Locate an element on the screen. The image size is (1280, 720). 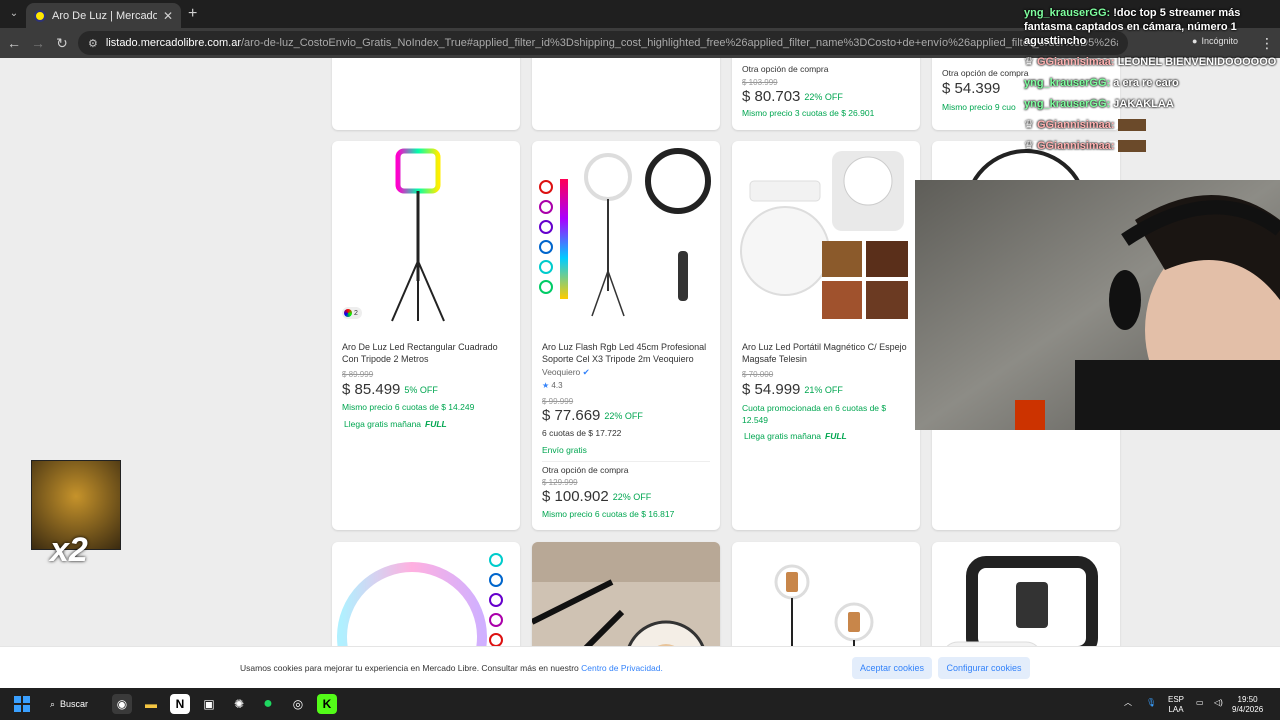
price: $ 54.999 21% OFF is located at coordinates (792, 389).